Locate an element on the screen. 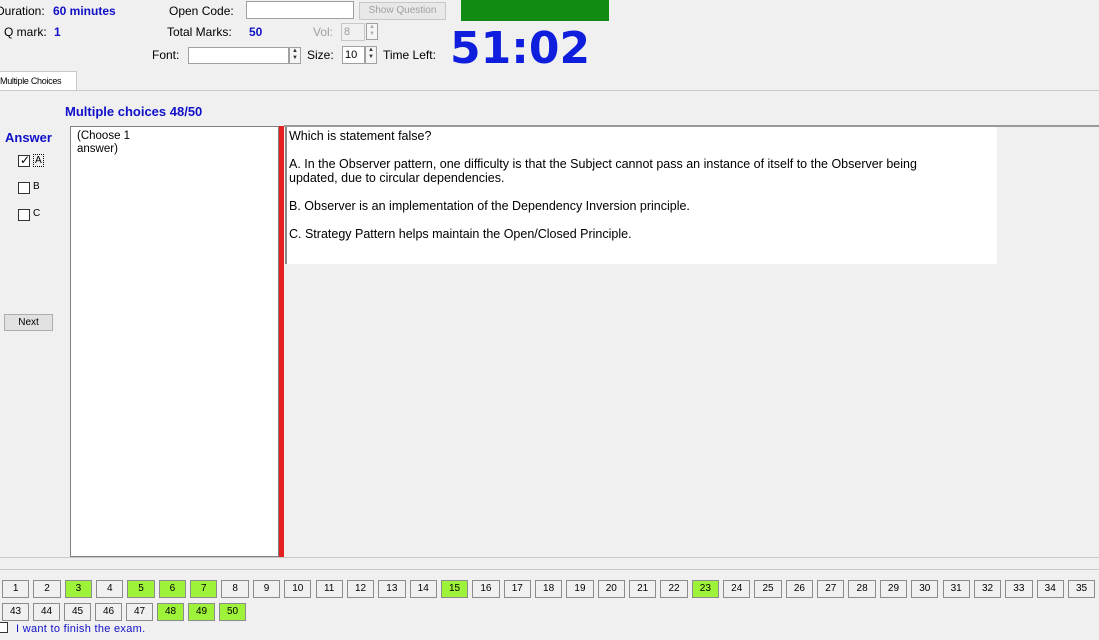 The width and height of the screenshot is (1099, 640). total-marks-value: 50 is located at coordinates (256, 32).